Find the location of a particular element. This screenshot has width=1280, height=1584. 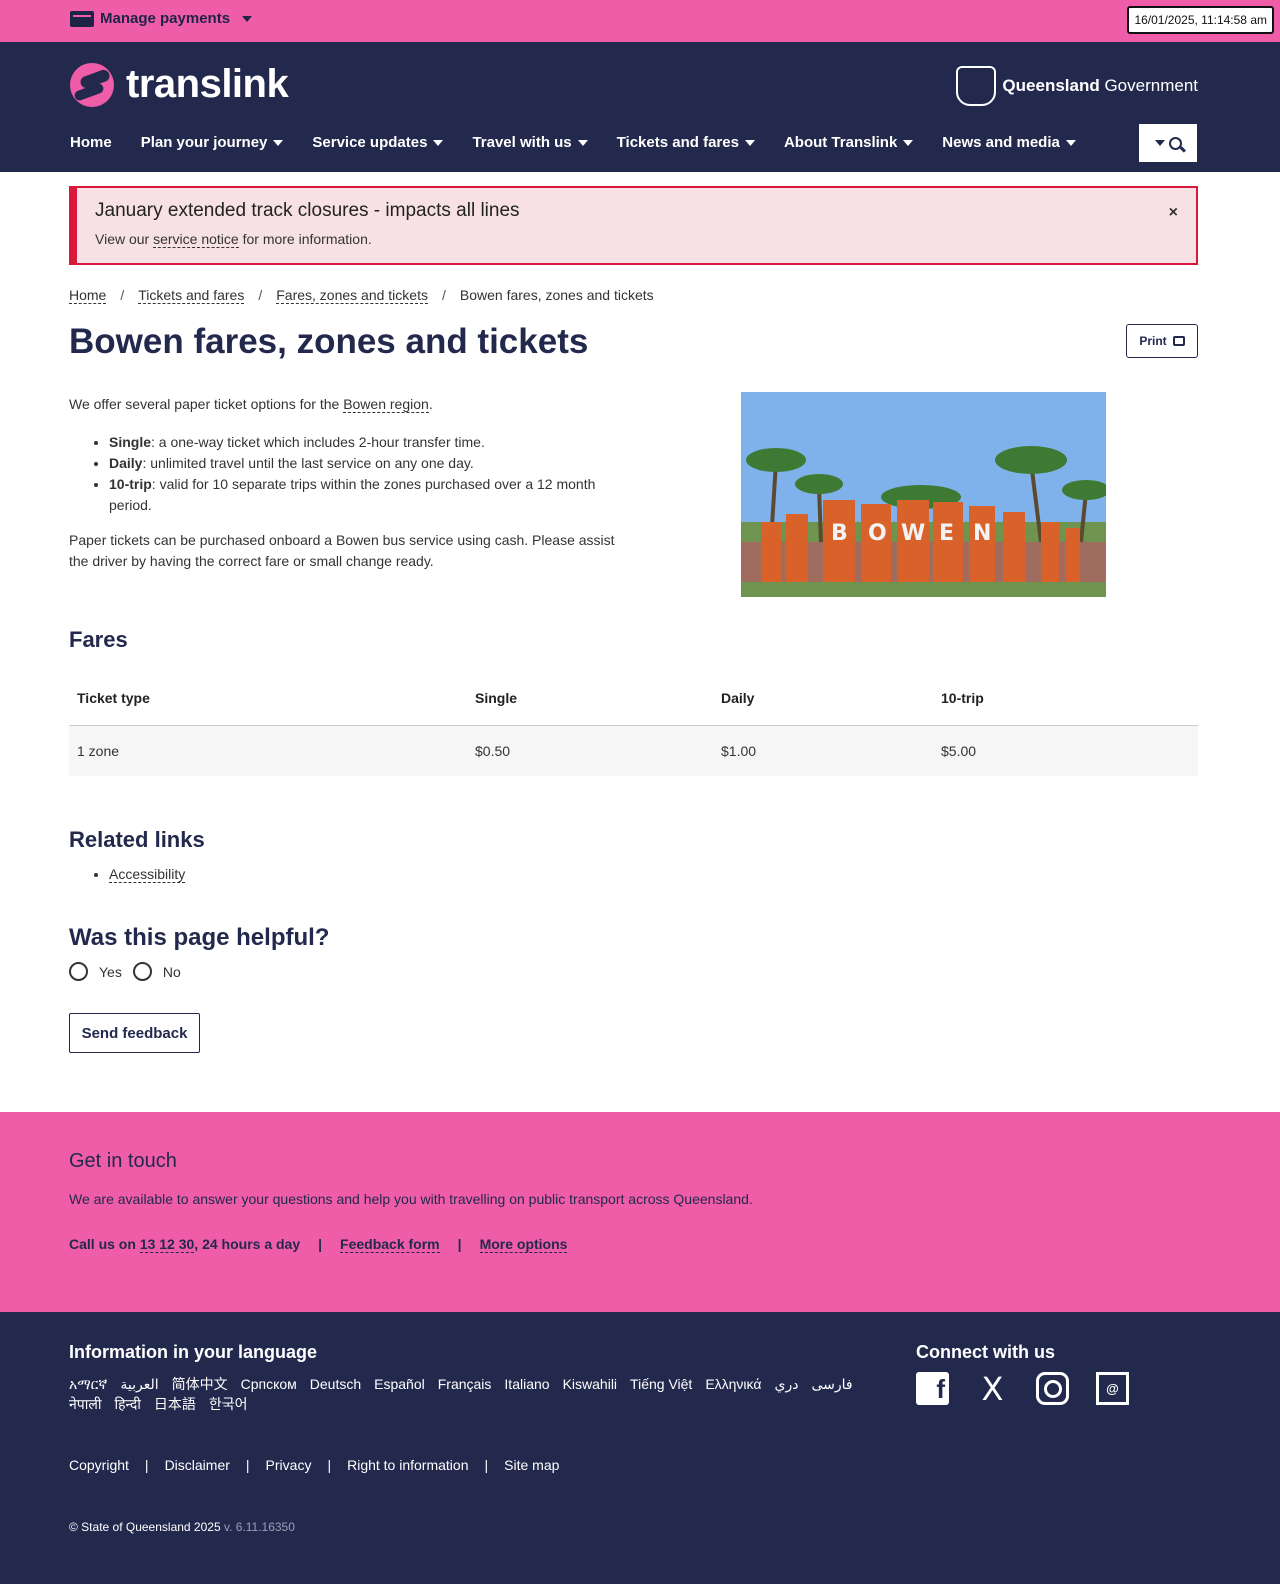

related-links-heading: Related links is located at coordinates (137, 839).